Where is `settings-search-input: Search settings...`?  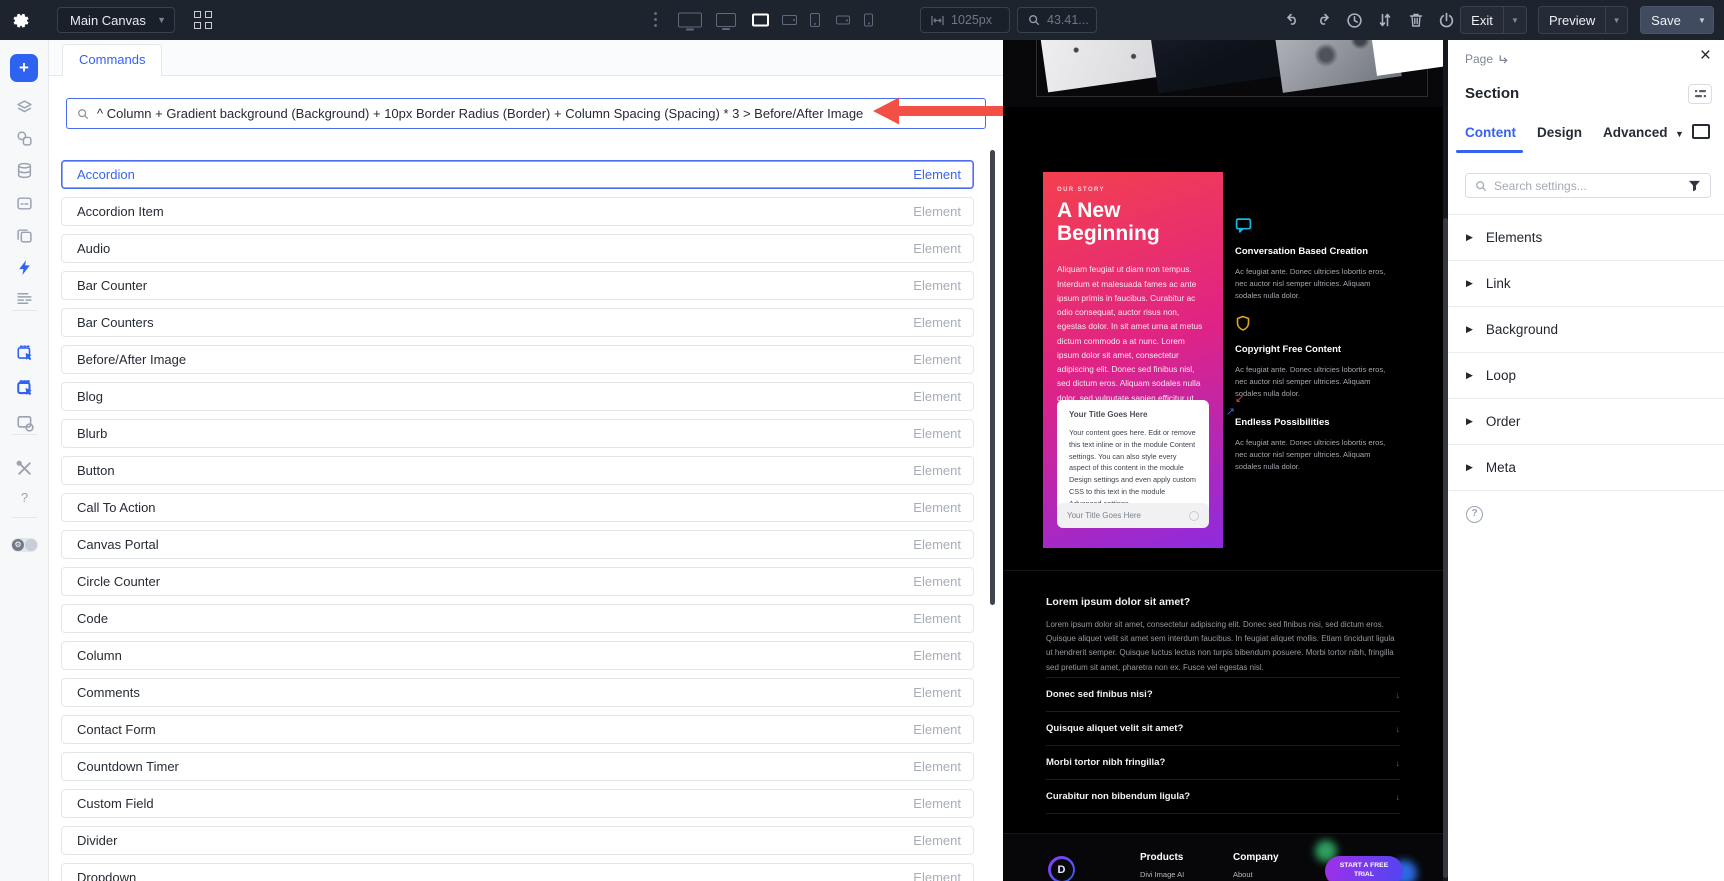 settings-search-input: Search settings... is located at coordinates (1588, 185).